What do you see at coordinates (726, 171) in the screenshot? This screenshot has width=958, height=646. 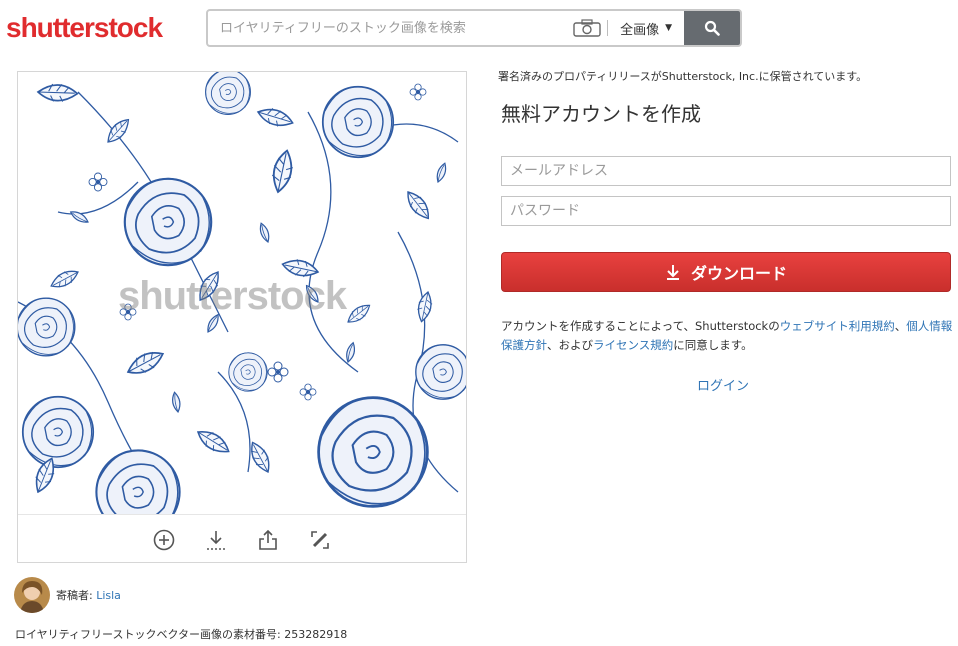 I see `email-field` at bounding box center [726, 171].